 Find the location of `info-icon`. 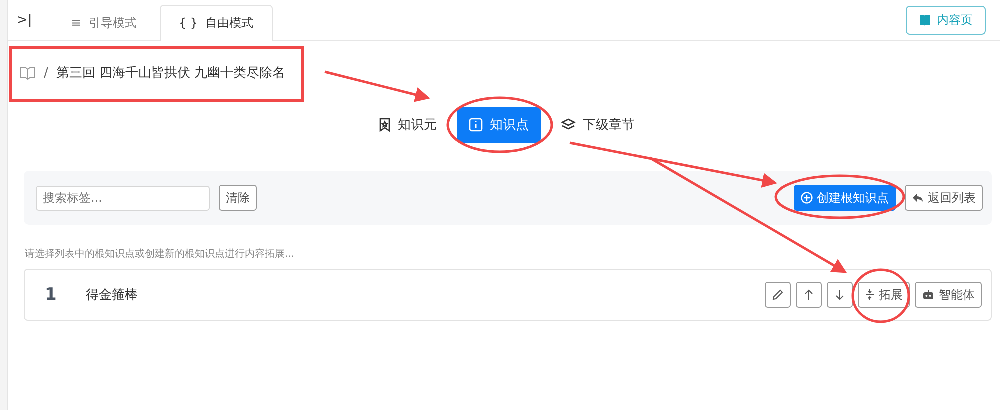

info-icon is located at coordinates (476, 125).